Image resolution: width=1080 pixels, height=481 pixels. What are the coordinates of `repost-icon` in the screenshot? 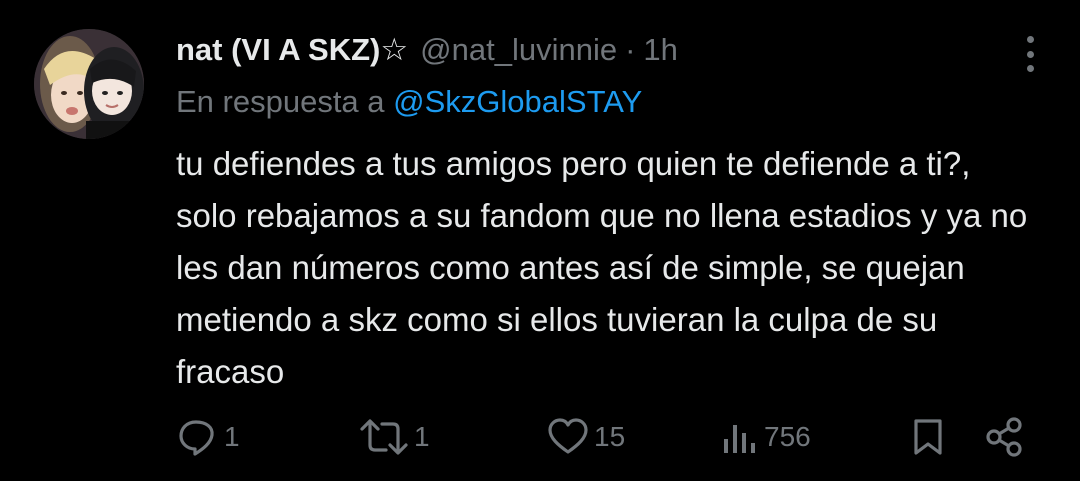 It's located at (384, 437).